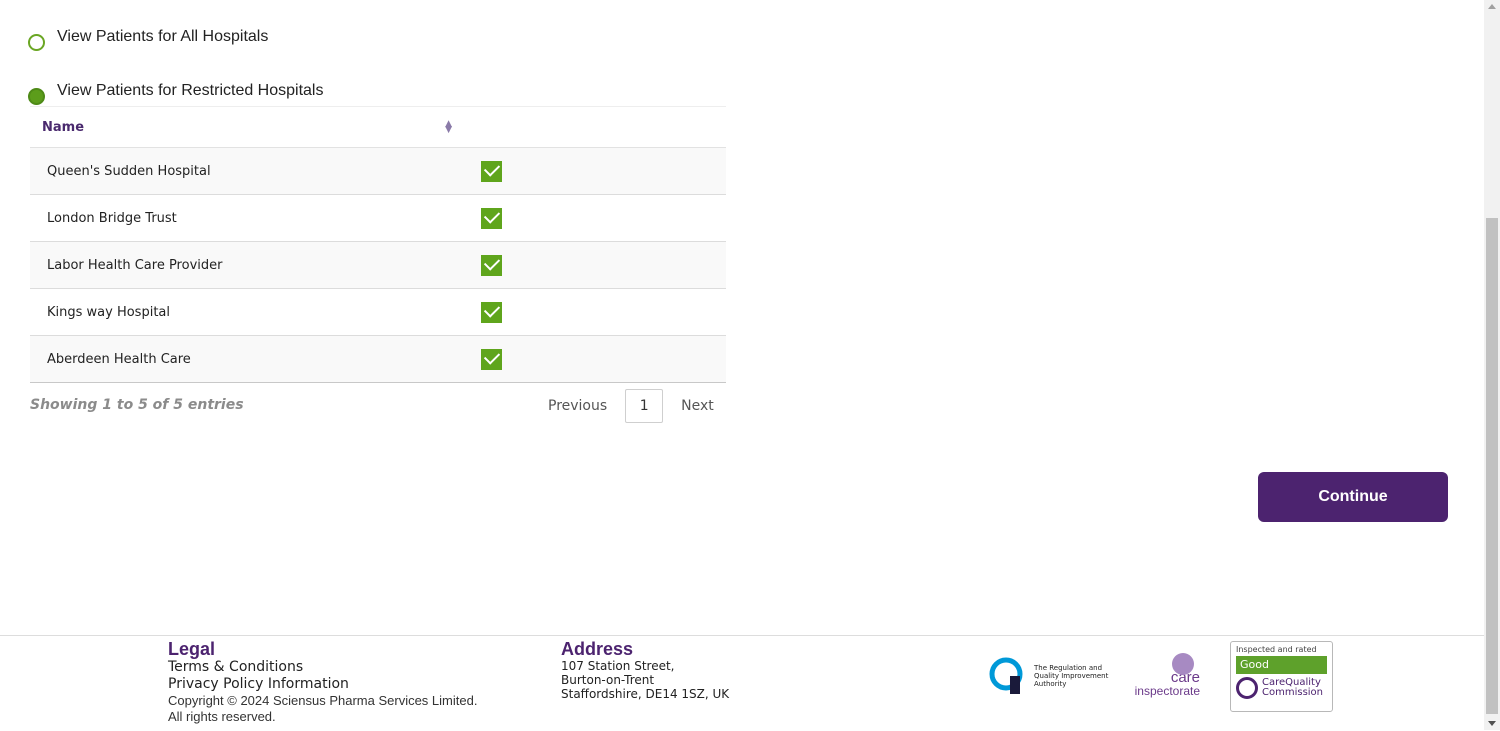  What do you see at coordinates (1492, 6) in the screenshot?
I see `scroll-up-arrow-icon` at bounding box center [1492, 6].